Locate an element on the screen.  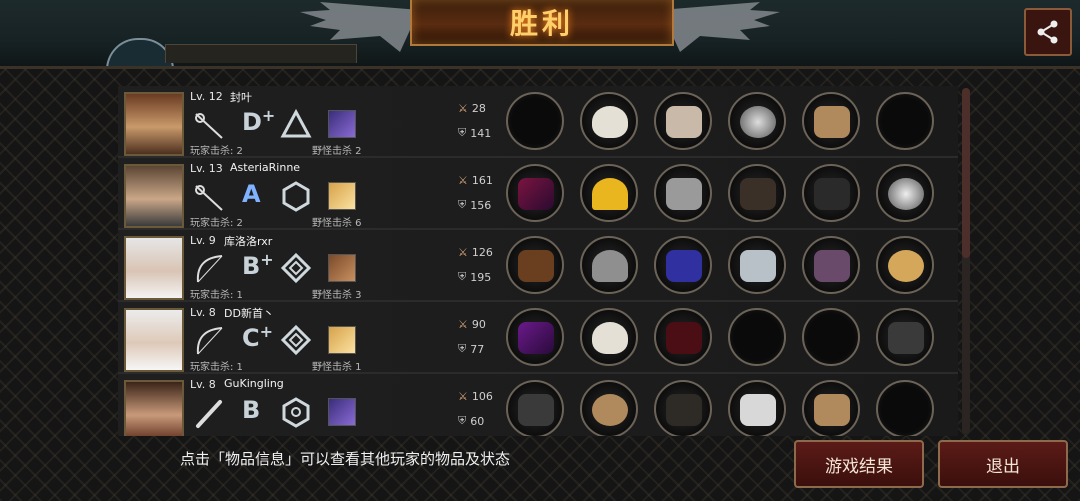
monster-kills: 野怪击杀 6 is located at coordinates (337, 223).